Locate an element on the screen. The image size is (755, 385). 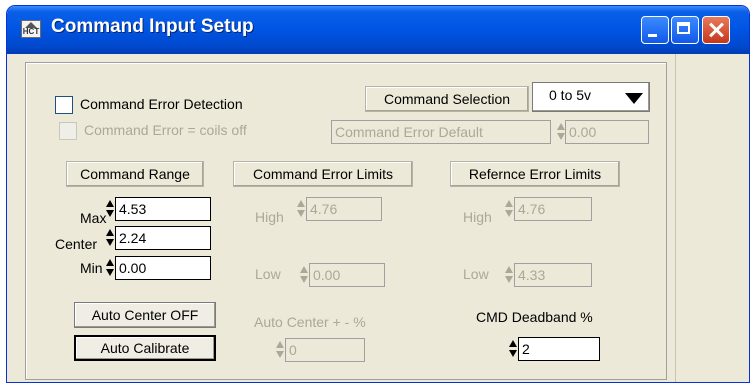
max-label: Max is located at coordinates (93, 218).